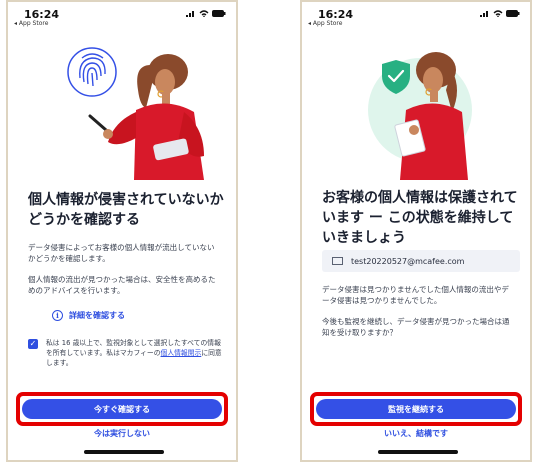 The image size is (539, 462). Describe the element at coordinates (121, 253) in the screenshot. I see `description-text: データ侵害によってお客様の個人情報が流出していないかどうかを確認します。` at that location.